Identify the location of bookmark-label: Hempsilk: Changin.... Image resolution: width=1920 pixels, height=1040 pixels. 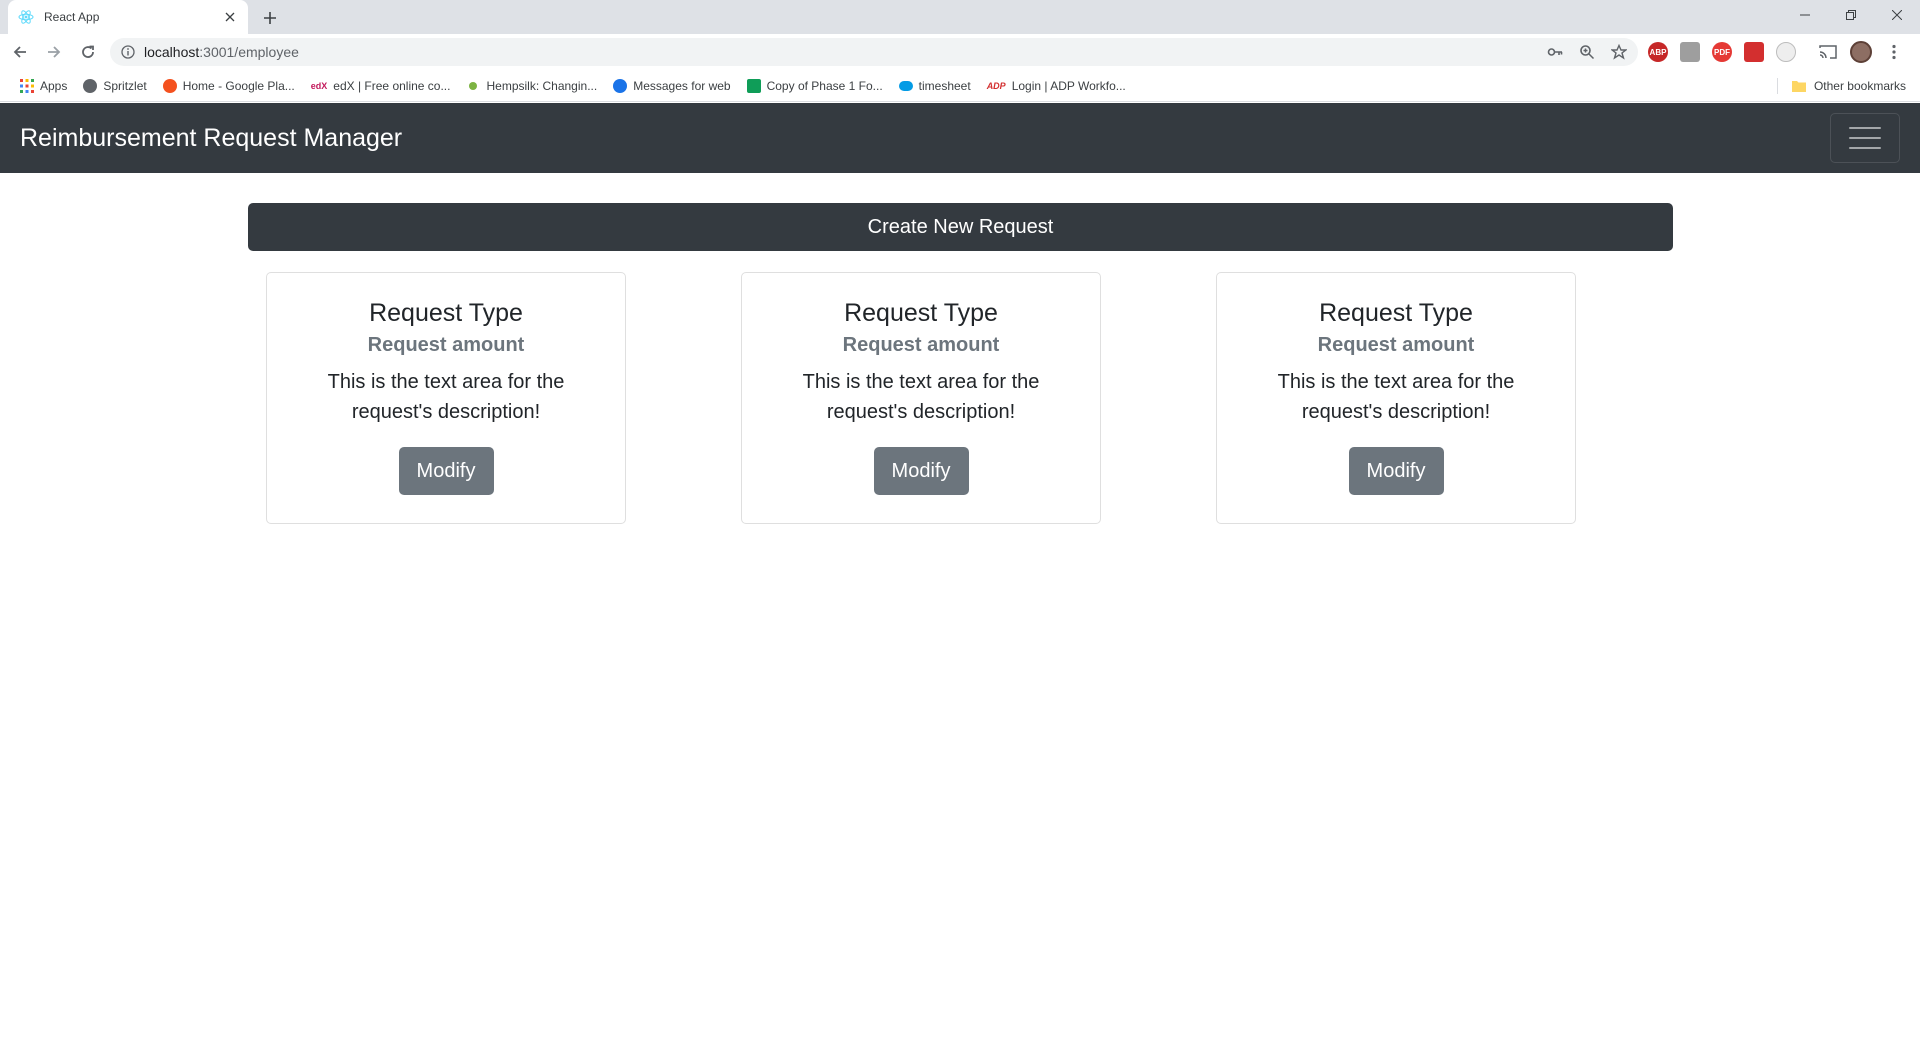
(542, 85).